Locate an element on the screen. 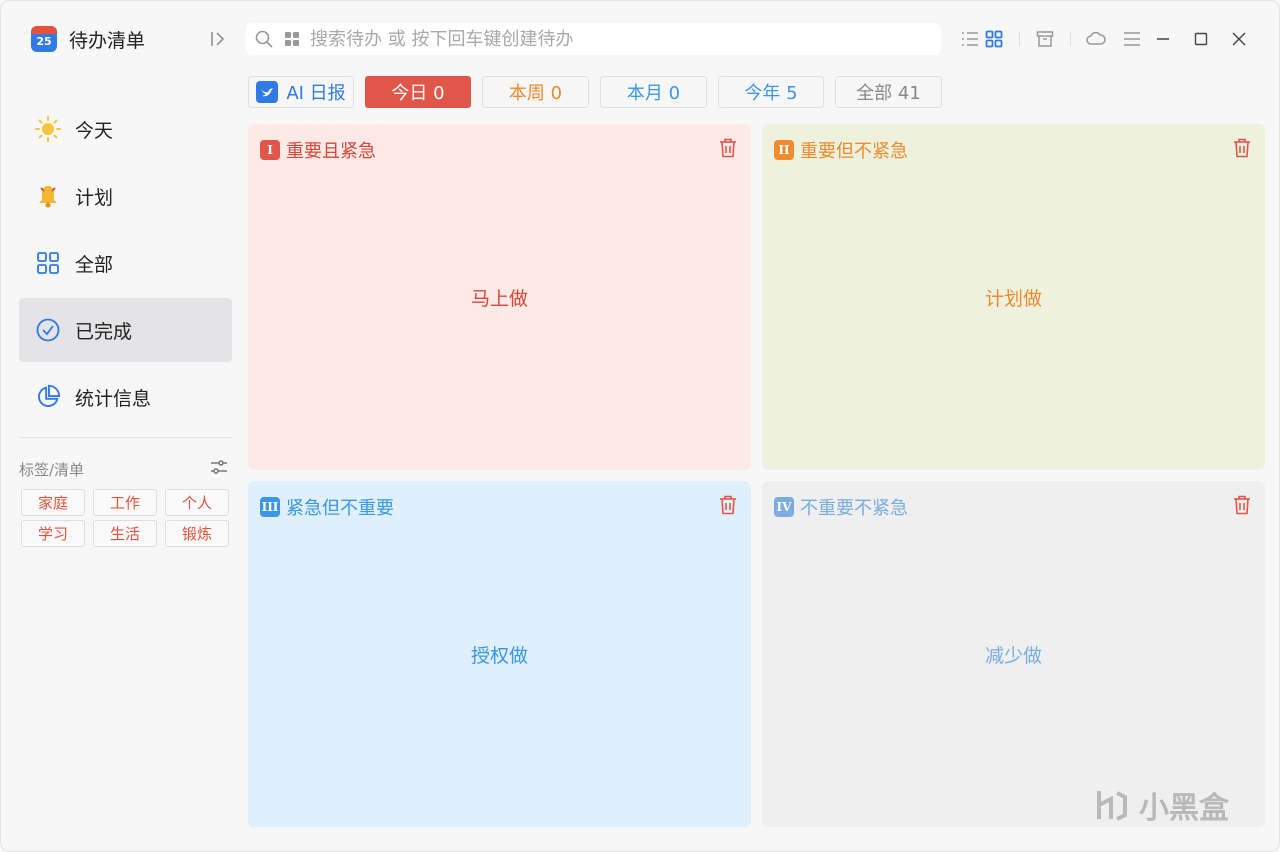 The height and width of the screenshot is (852, 1280). app-header: 25 待办清单 is located at coordinates (88, 39).